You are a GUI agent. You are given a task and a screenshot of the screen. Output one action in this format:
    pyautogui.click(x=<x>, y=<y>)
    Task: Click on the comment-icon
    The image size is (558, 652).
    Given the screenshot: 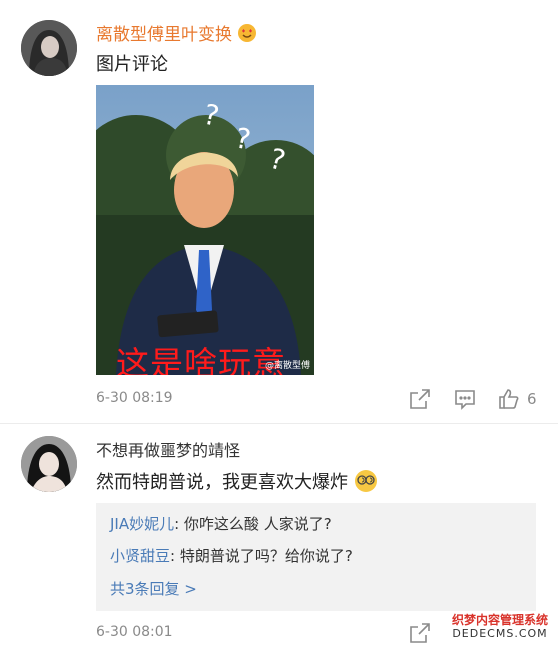 What is the action you would take?
    pyautogui.click(x=466, y=400)
    